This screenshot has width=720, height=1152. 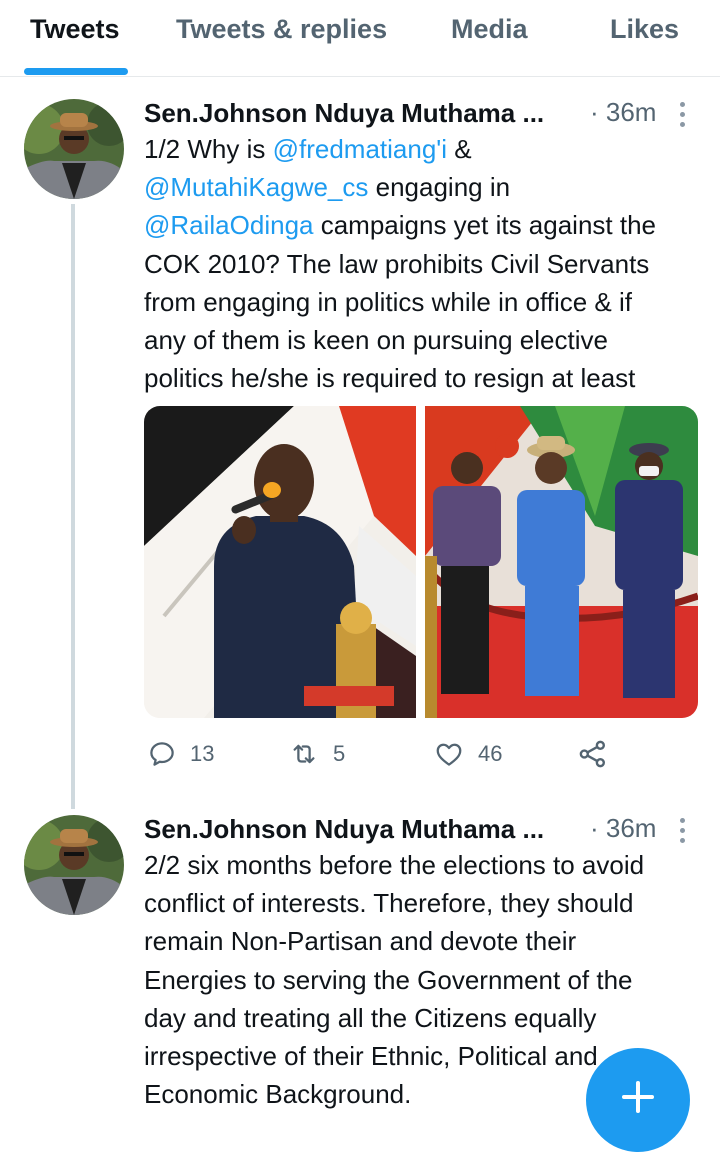 What do you see at coordinates (644, 29) in the screenshot?
I see `tab-likes: Likes` at bounding box center [644, 29].